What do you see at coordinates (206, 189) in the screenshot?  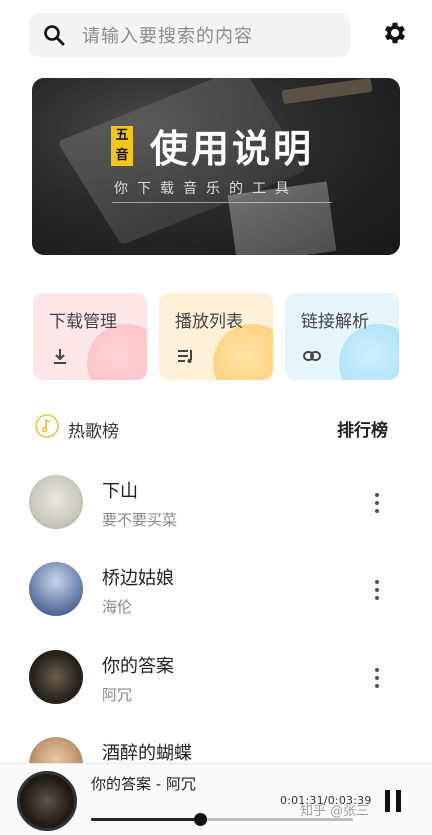 I see `banner-subtitle: 你下载音乐的工具` at bounding box center [206, 189].